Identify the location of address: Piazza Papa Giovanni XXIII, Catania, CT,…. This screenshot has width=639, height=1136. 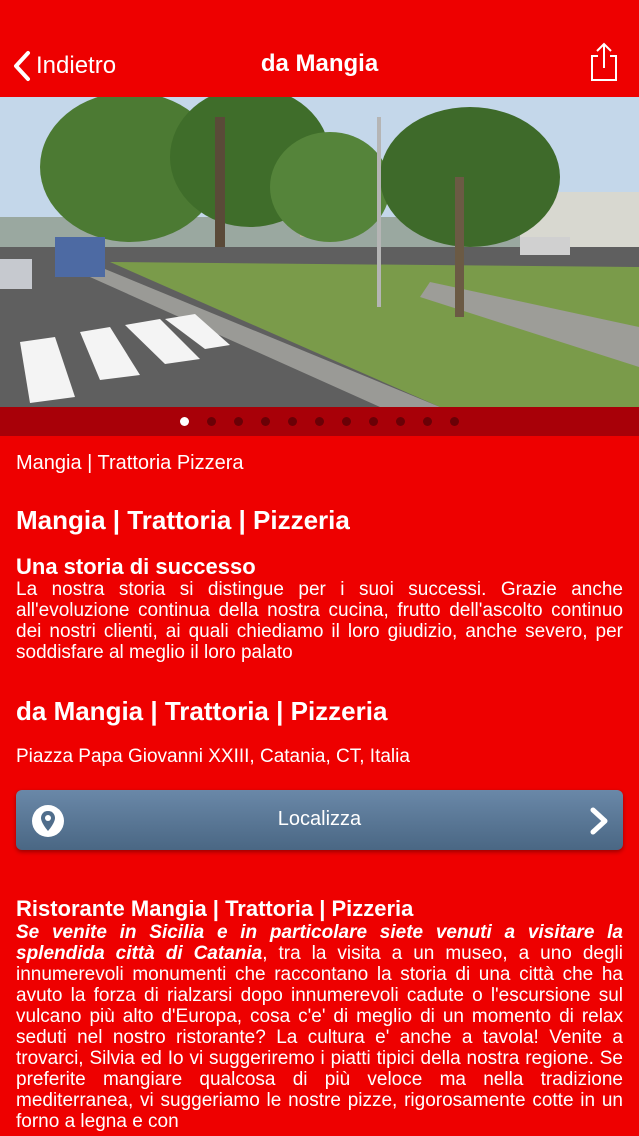
(213, 756).